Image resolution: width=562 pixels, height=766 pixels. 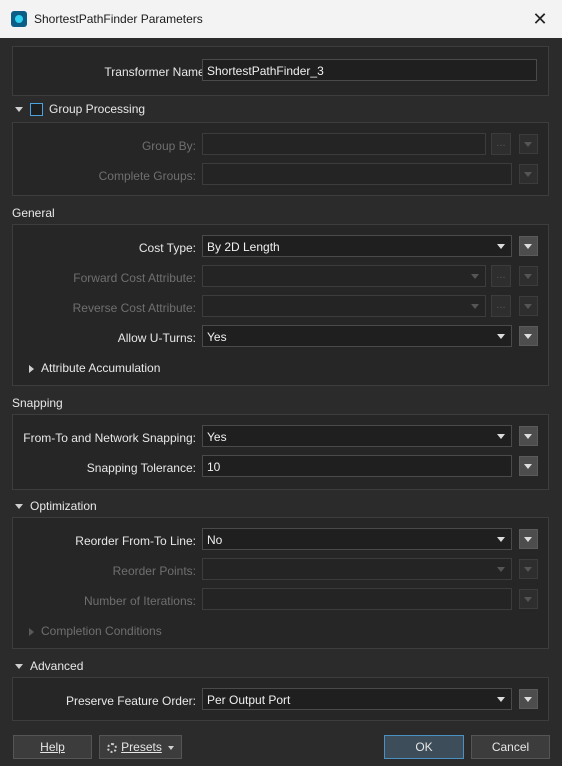 What do you see at coordinates (357, 569) in the screenshot?
I see `reorder-points-select` at bounding box center [357, 569].